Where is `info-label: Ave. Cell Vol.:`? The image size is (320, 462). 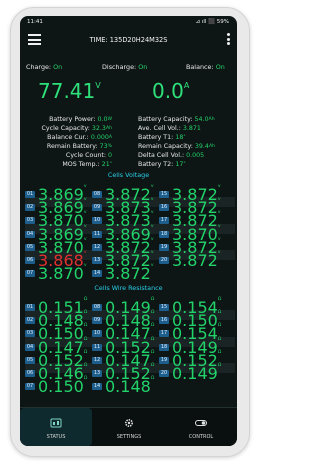 info-label: Ave. Cell Vol.: is located at coordinates (159, 128).